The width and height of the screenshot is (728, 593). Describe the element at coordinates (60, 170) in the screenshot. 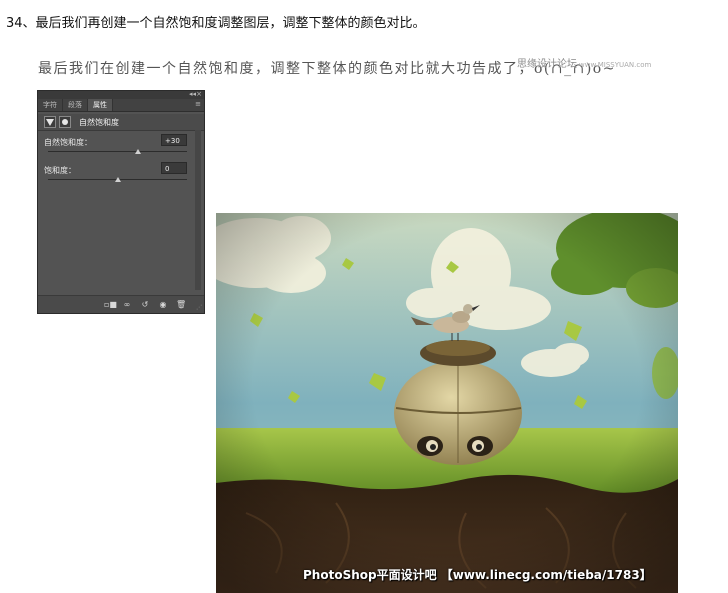

I see `saturation-label: 饱和度：` at that location.